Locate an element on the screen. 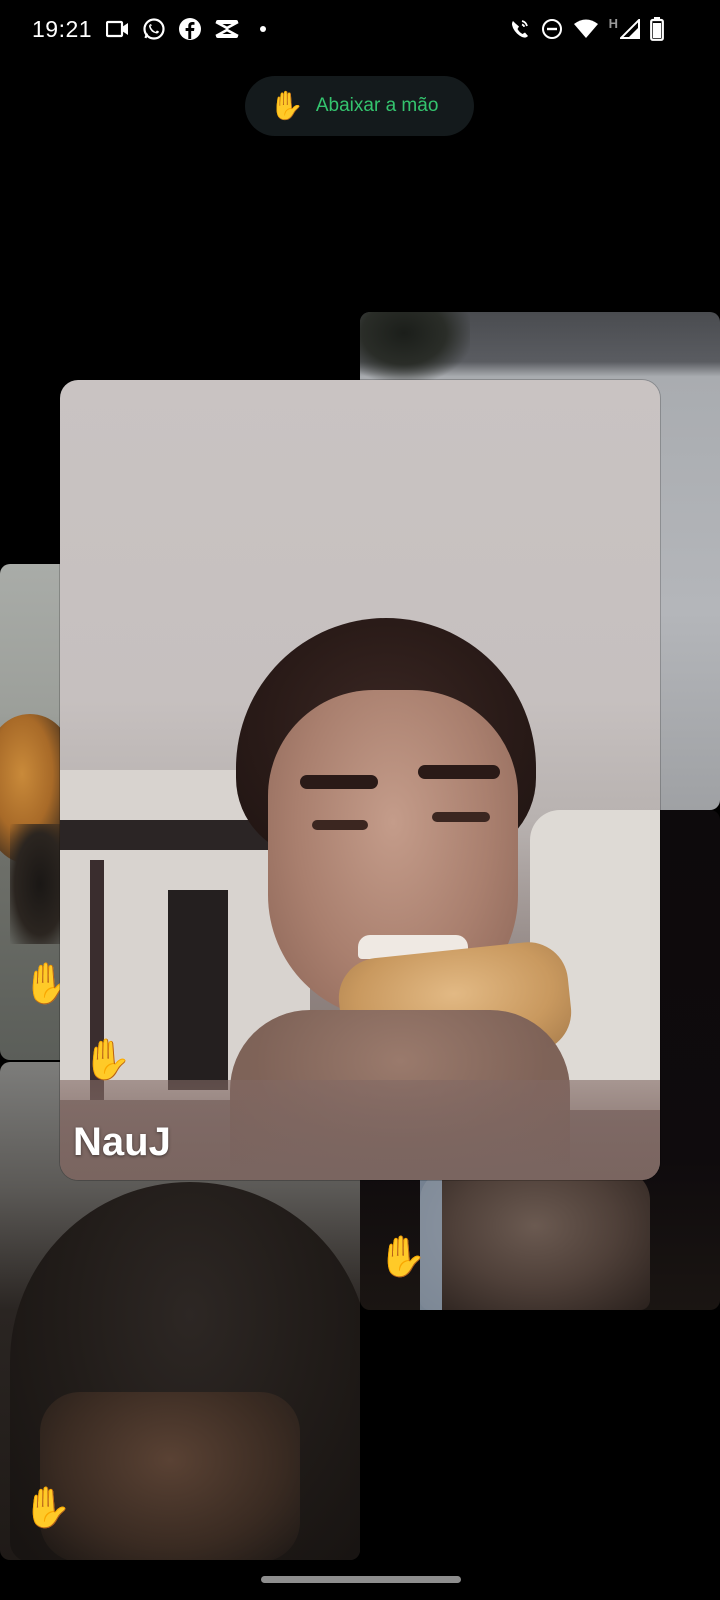 The width and height of the screenshot is (720, 1600). wifi-calling-icon is located at coordinates (520, 29).